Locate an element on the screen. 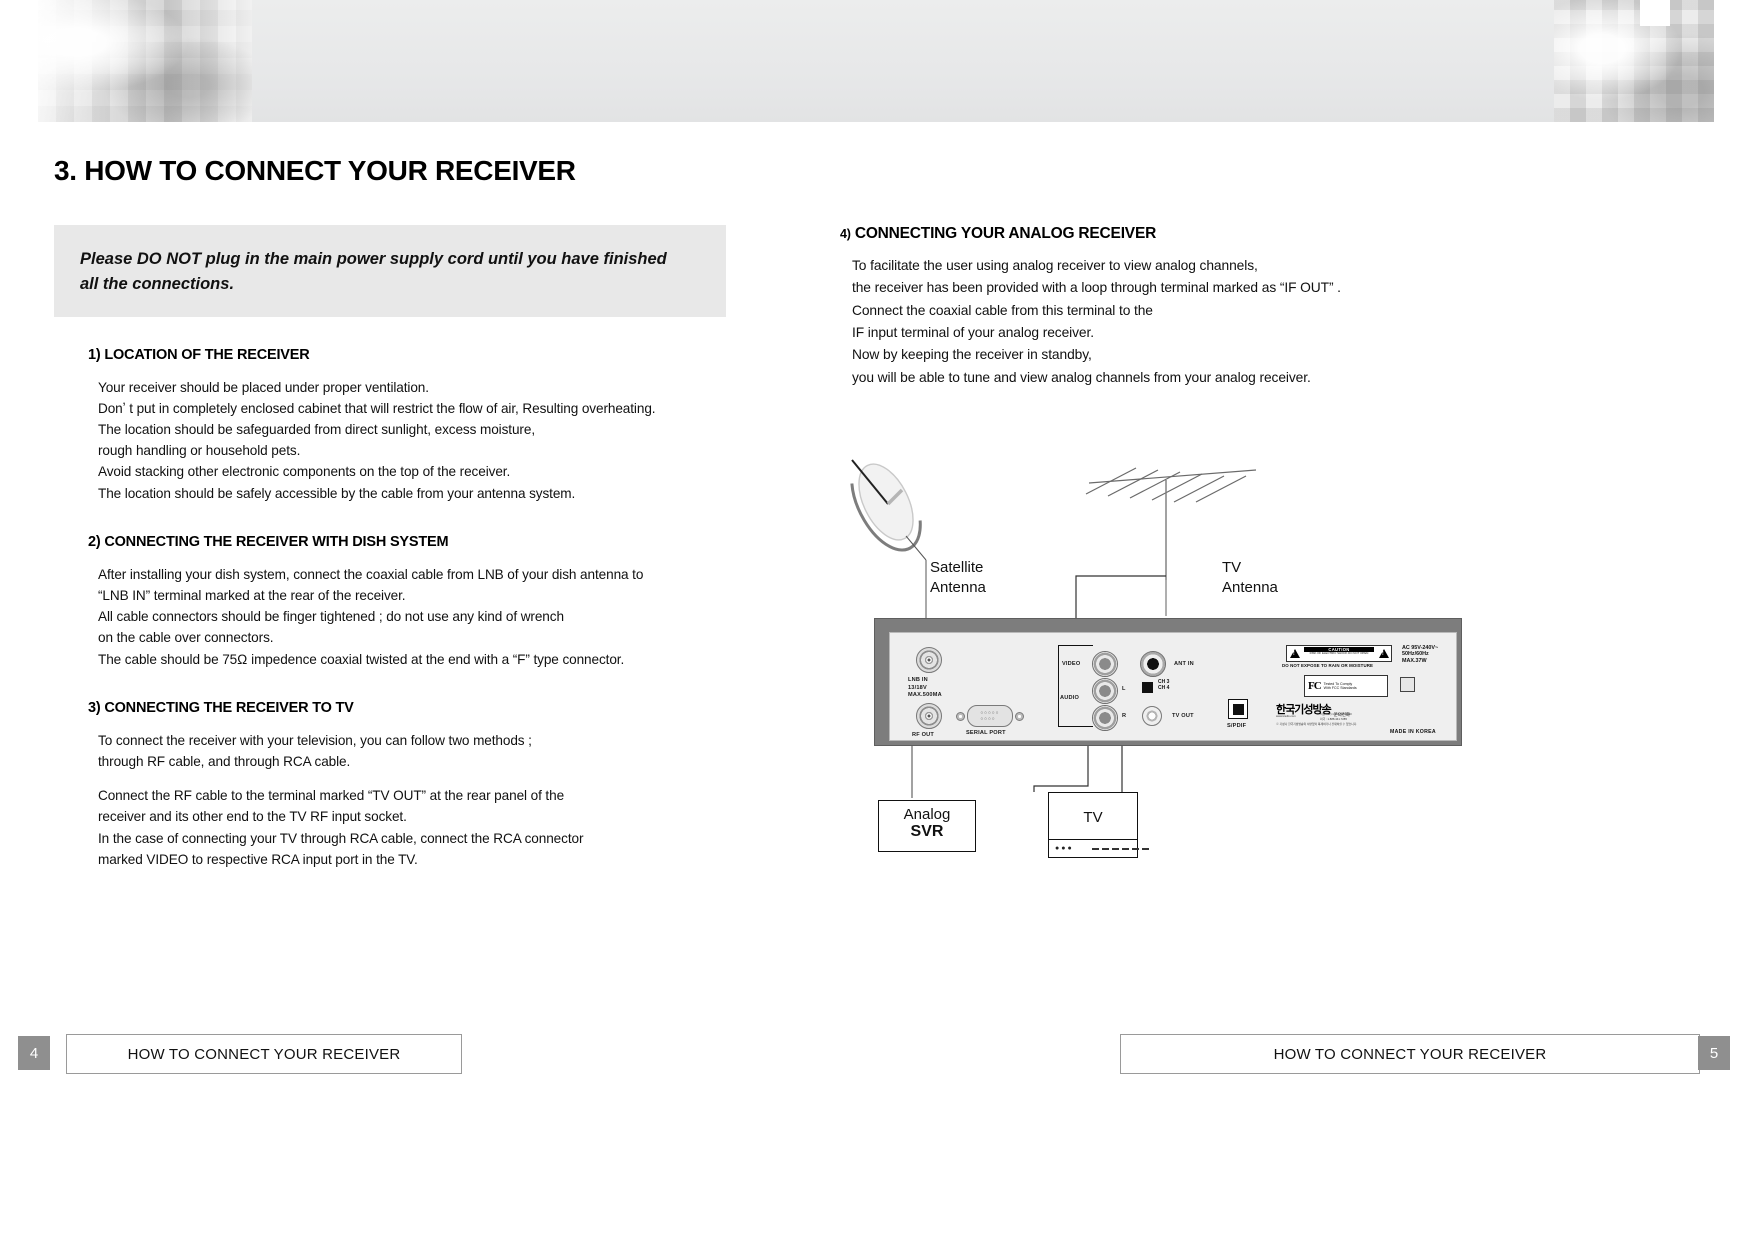  tv-box: TV ●●● is located at coordinates (1098, 825).